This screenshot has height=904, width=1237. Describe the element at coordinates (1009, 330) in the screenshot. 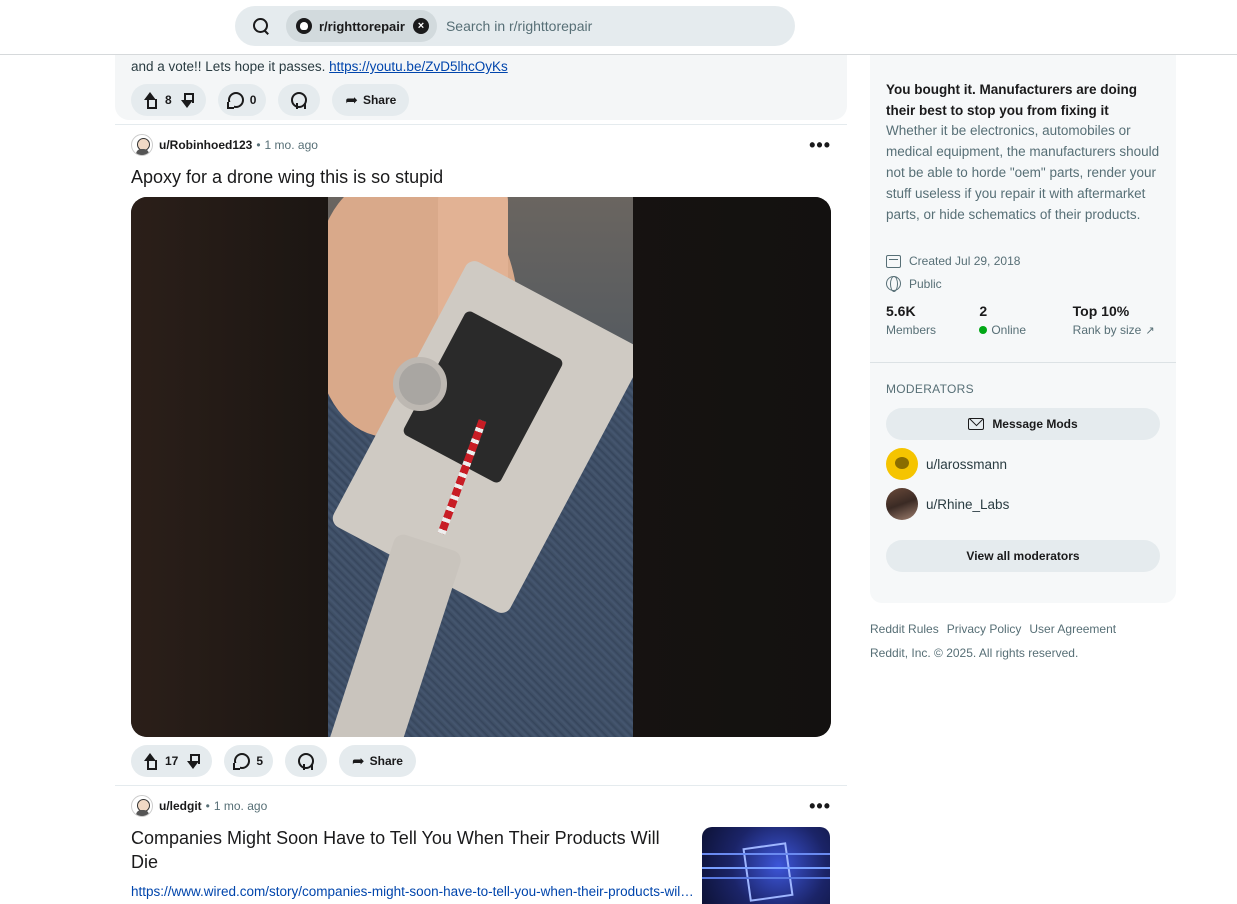

I see `stat-label: Online` at that location.